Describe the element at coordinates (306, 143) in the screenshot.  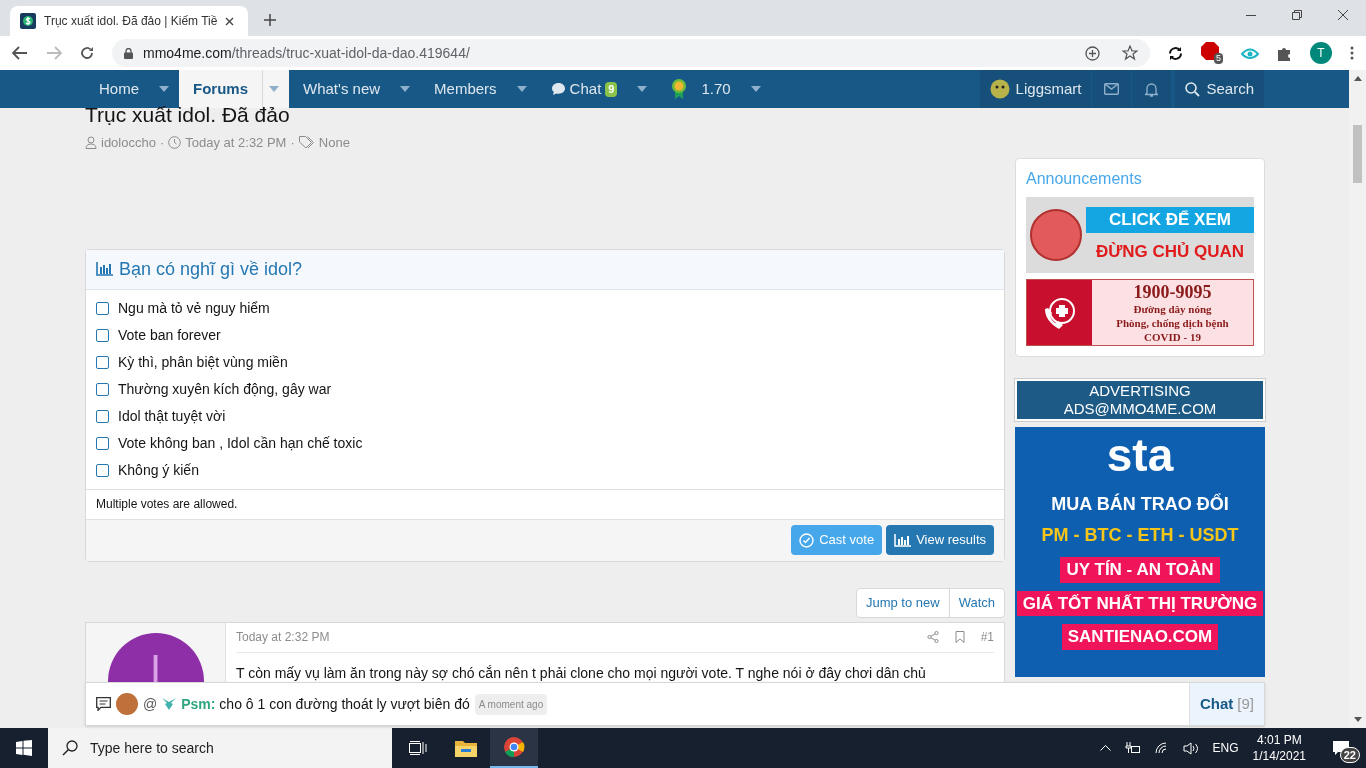
I see `tags-icon` at that location.